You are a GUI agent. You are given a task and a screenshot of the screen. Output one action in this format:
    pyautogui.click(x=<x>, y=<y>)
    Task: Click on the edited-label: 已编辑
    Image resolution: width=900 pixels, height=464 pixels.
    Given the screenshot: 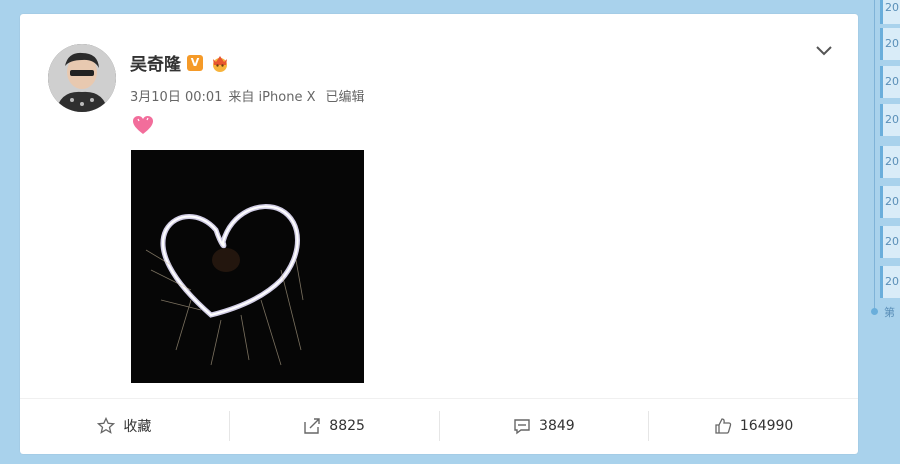 What is the action you would take?
    pyautogui.click(x=344, y=95)
    